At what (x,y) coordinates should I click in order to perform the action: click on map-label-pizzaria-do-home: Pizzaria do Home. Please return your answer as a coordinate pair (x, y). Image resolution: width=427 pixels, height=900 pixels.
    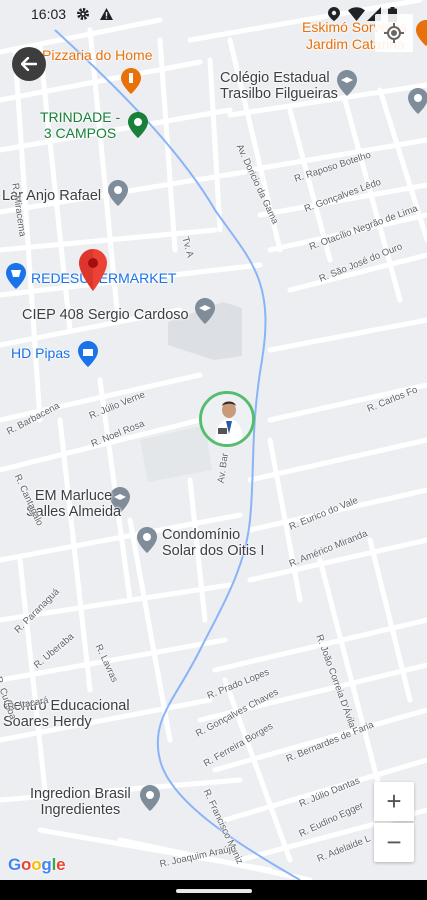
    Looking at the image, I should click on (97, 55).